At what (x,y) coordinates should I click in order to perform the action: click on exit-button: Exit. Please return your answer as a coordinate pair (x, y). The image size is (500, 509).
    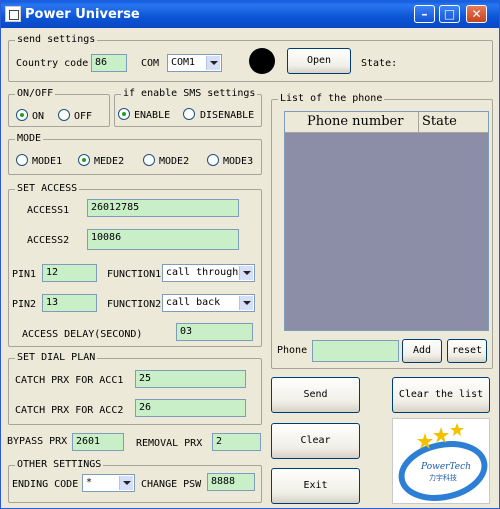
    Looking at the image, I should click on (315, 486).